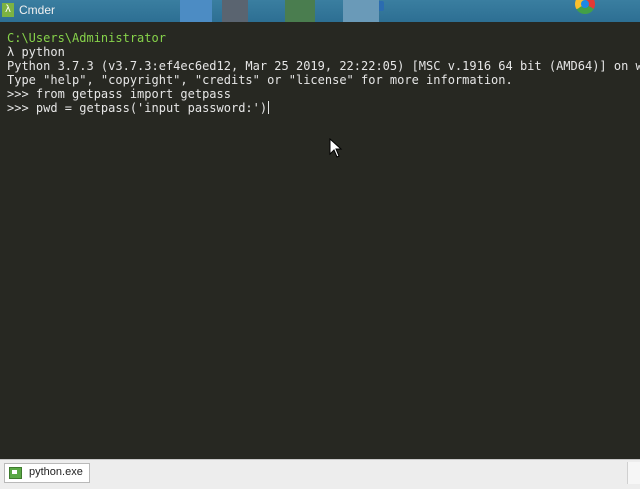 The width and height of the screenshot is (640, 489). Describe the element at coordinates (56, 472) in the screenshot. I see `tab-label: python.exe` at that location.